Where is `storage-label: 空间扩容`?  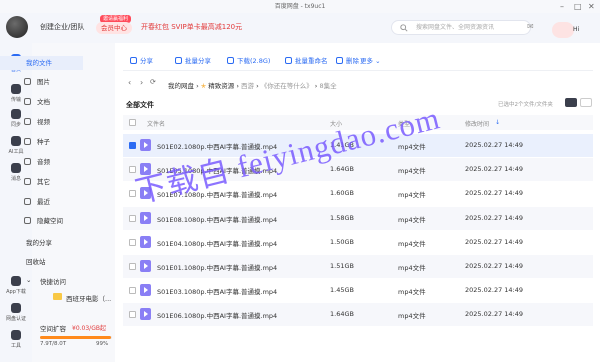
storage-label: 空间扩容 is located at coordinates (53, 329).